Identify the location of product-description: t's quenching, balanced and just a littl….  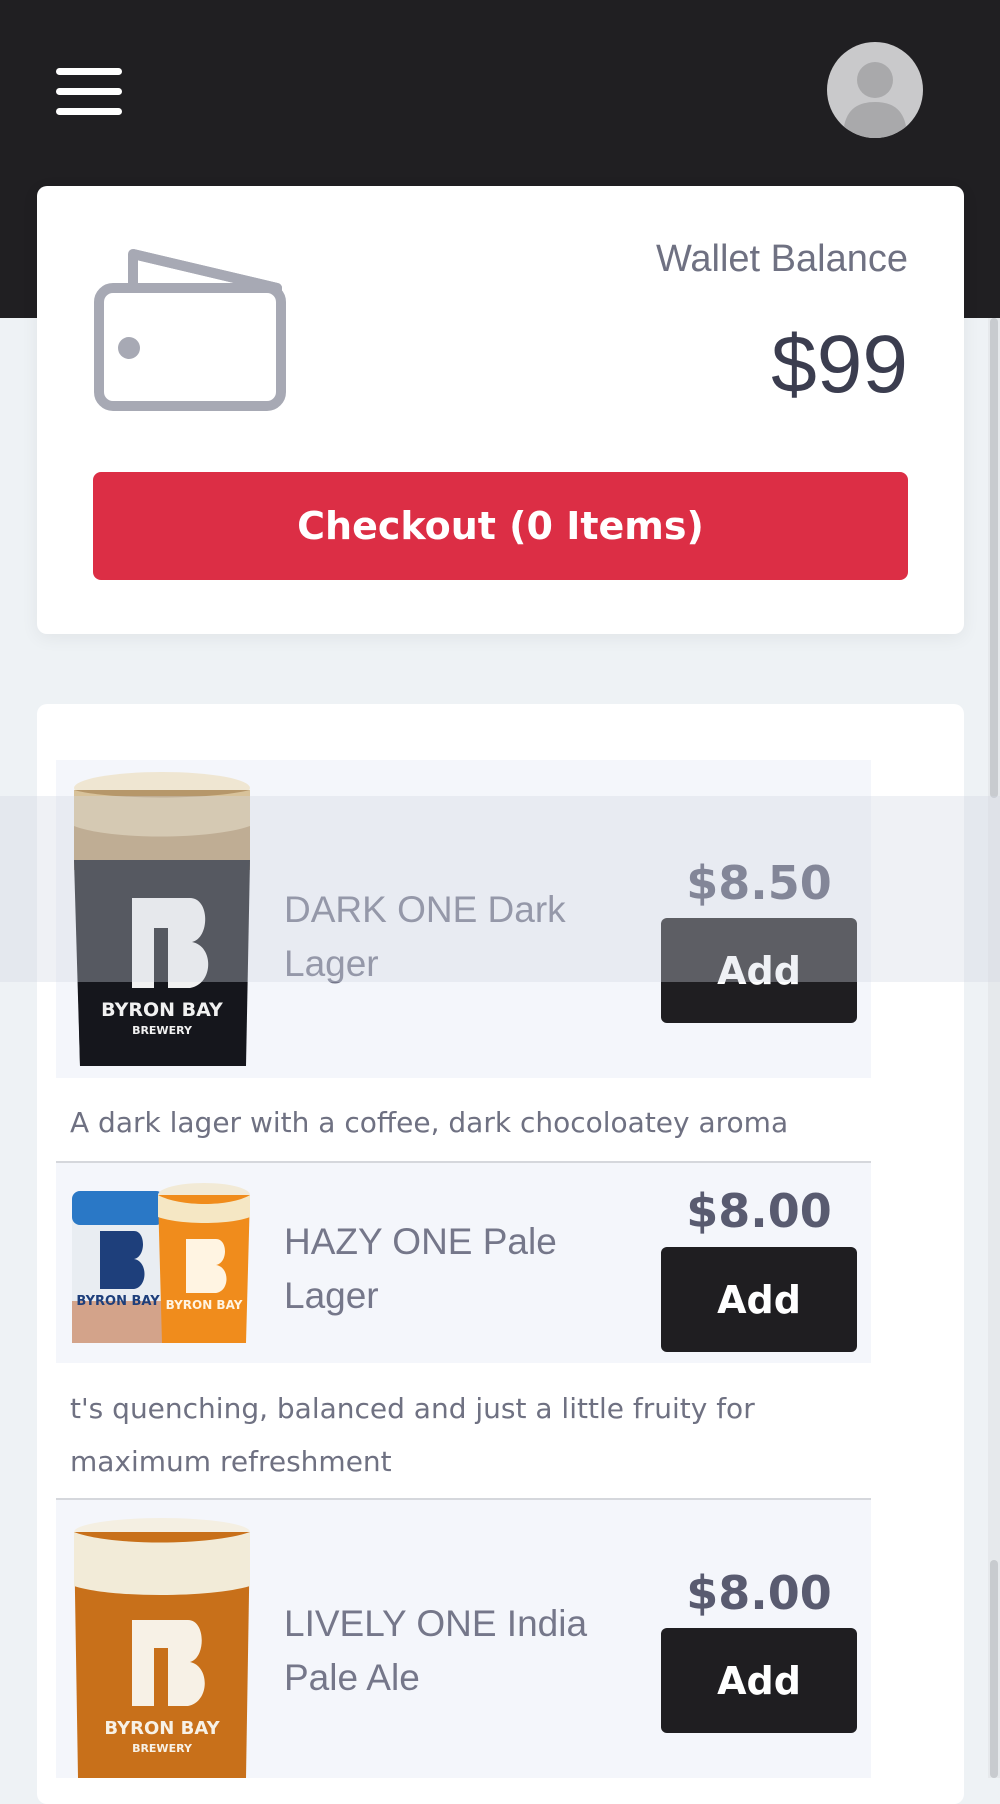
(412, 1435).